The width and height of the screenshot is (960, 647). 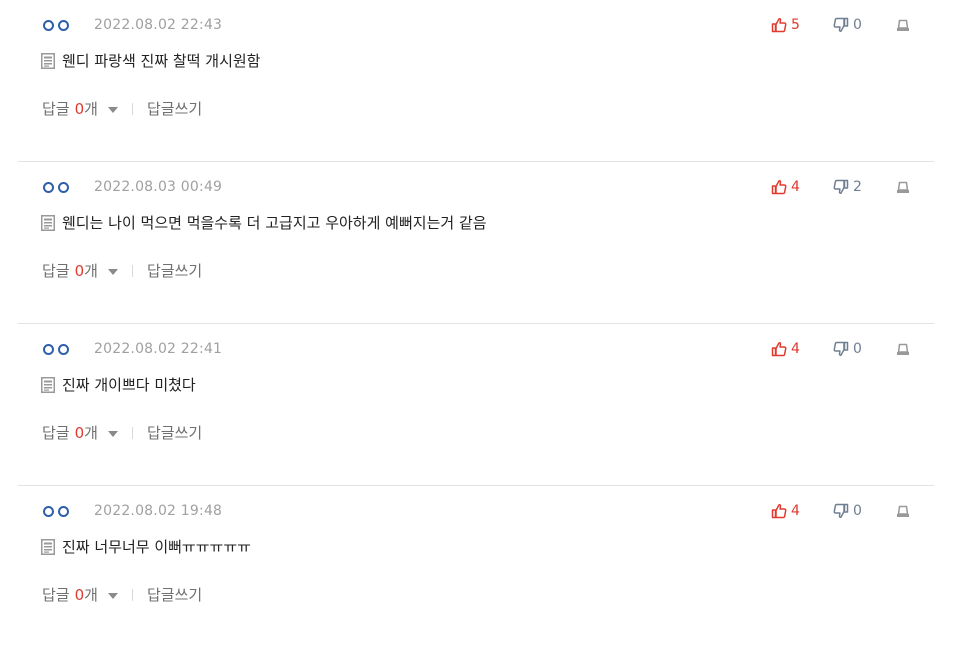 I want to click on comment-actions: 5 0, so click(x=843, y=25).